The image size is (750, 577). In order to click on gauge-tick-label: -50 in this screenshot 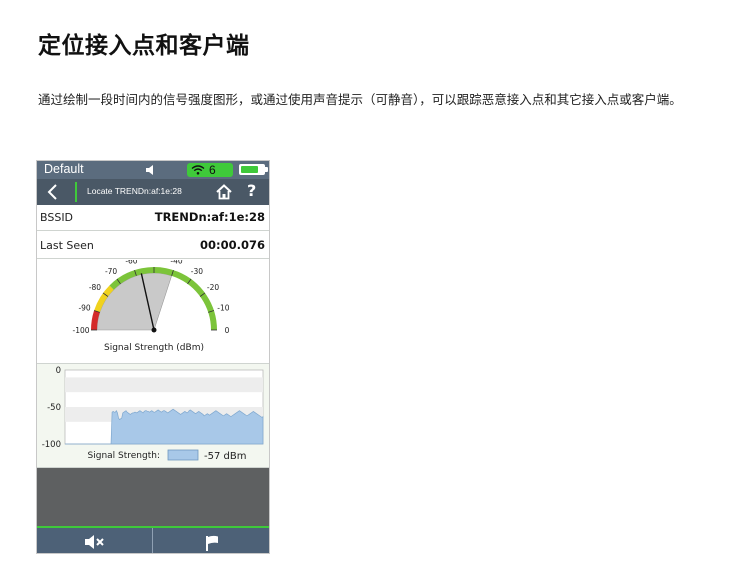, I will do `click(154, 261)`.